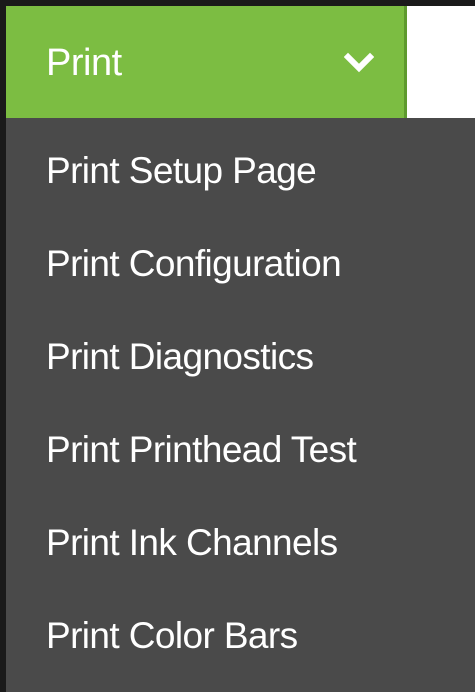 Image resolution: width=475 pixels, height=692 pixels. What do you see at coordinates (192, 542) in the screenshot?
I see `menu-item-label: Print Ink Channels` at bounding box center [192, 542].